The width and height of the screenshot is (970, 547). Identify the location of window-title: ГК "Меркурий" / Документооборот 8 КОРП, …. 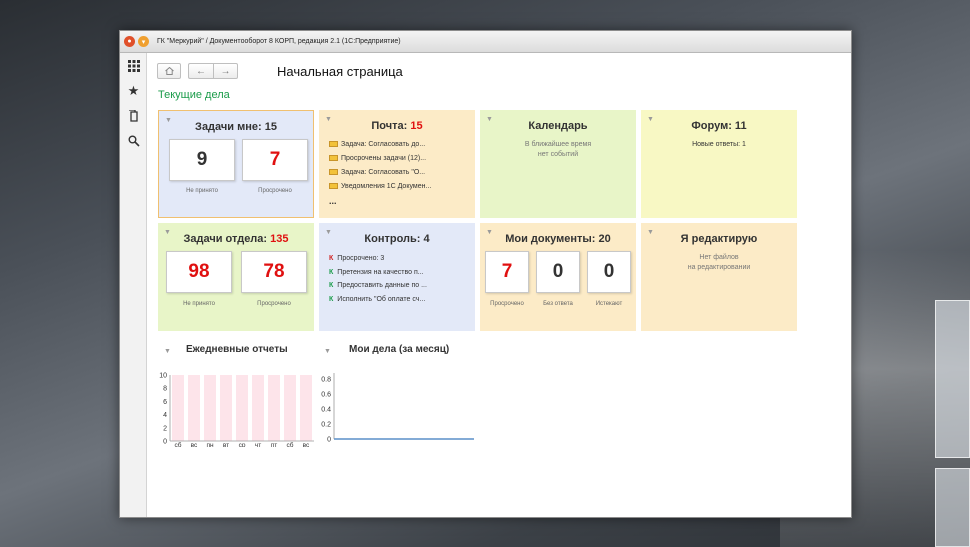
(279, 41).